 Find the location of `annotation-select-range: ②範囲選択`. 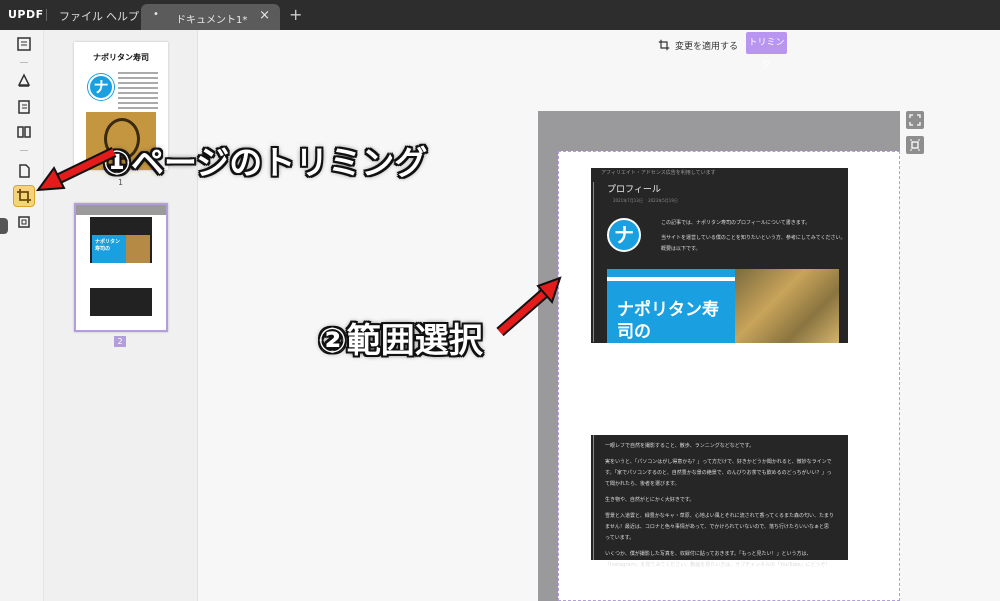

annotation-select-range: ②範囲選択 is located at coordinates (400, 341).